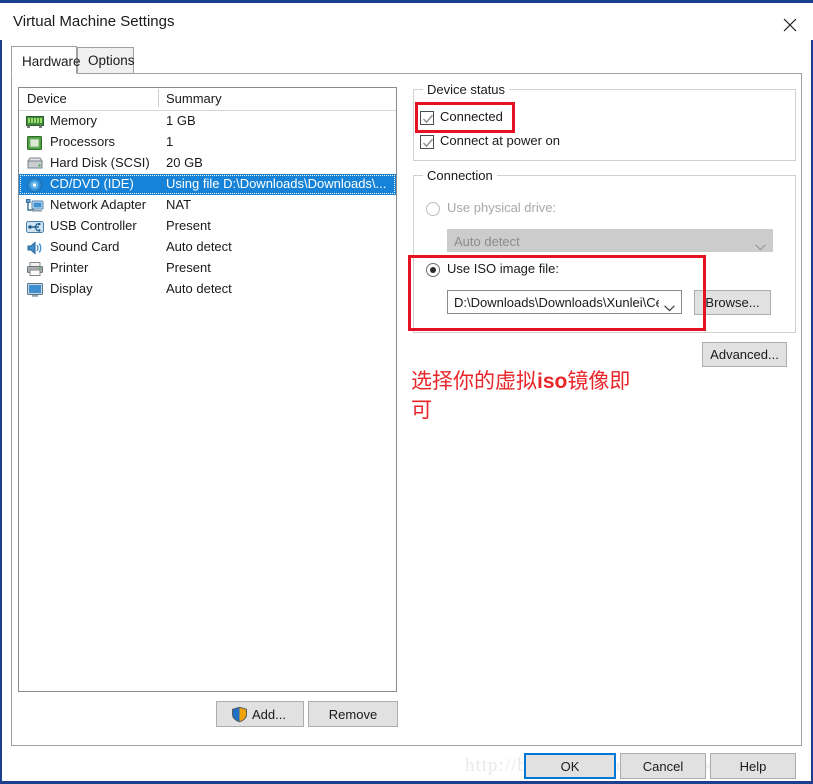 This screenshot has height=784, width=813. Describe the element at coordinates (94, 21) in the screenshot. I see `window-title: Virtual Machine Settings` at that location.